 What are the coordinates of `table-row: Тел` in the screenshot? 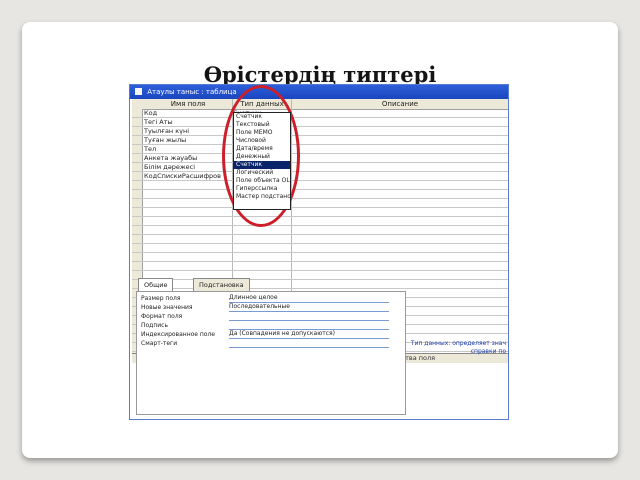 It's located at (320, 149).